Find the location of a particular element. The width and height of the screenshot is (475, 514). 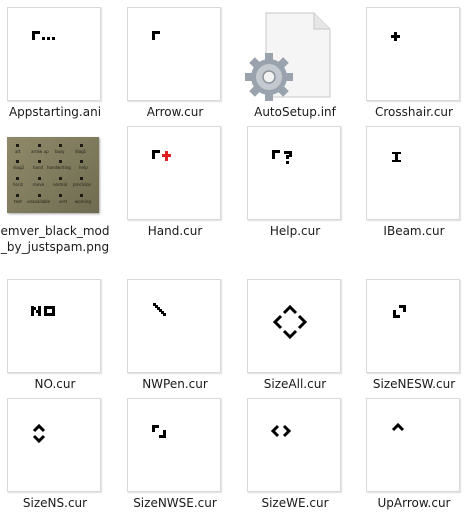

file-name-label: SizeNESW.cur is located at coordinates (414, 384).